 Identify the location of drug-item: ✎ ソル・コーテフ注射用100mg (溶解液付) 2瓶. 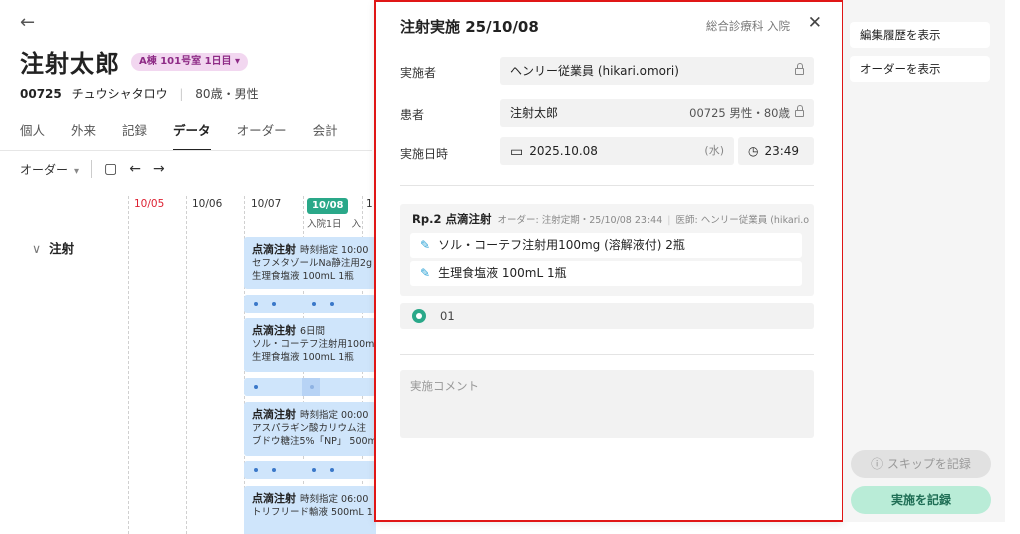
(606, 245).